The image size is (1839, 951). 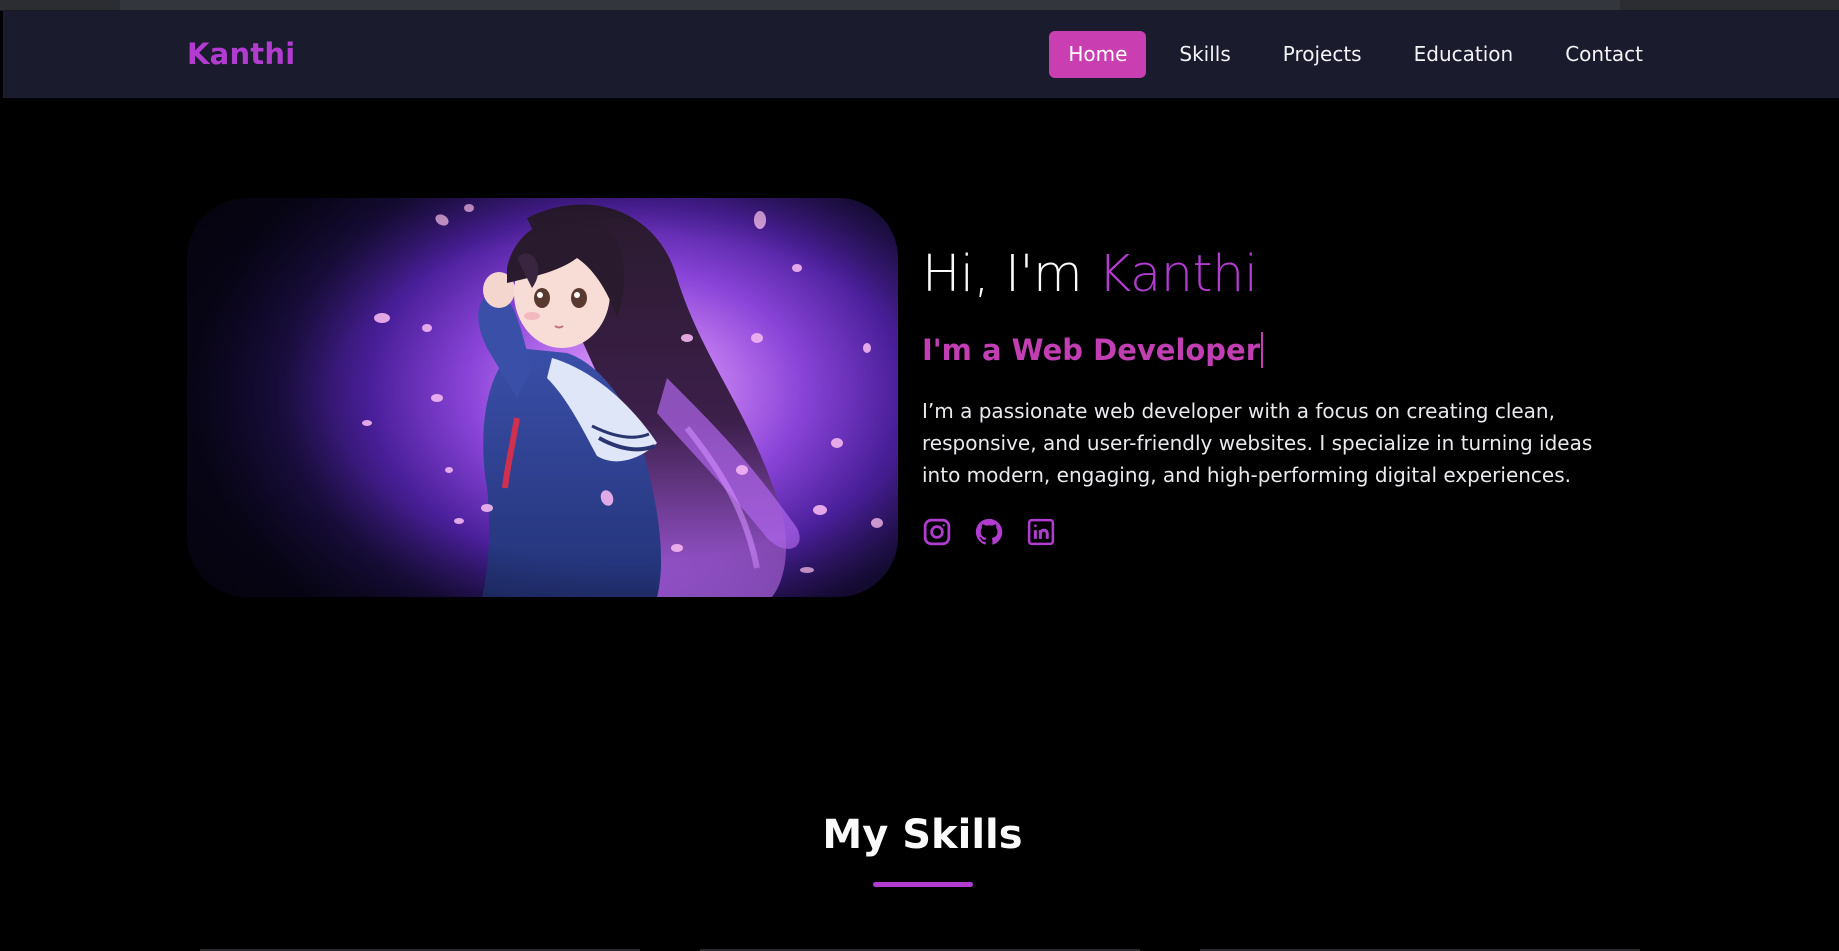 I want to click on nav-link-skills: Skills, so click(x=1204, y=54).